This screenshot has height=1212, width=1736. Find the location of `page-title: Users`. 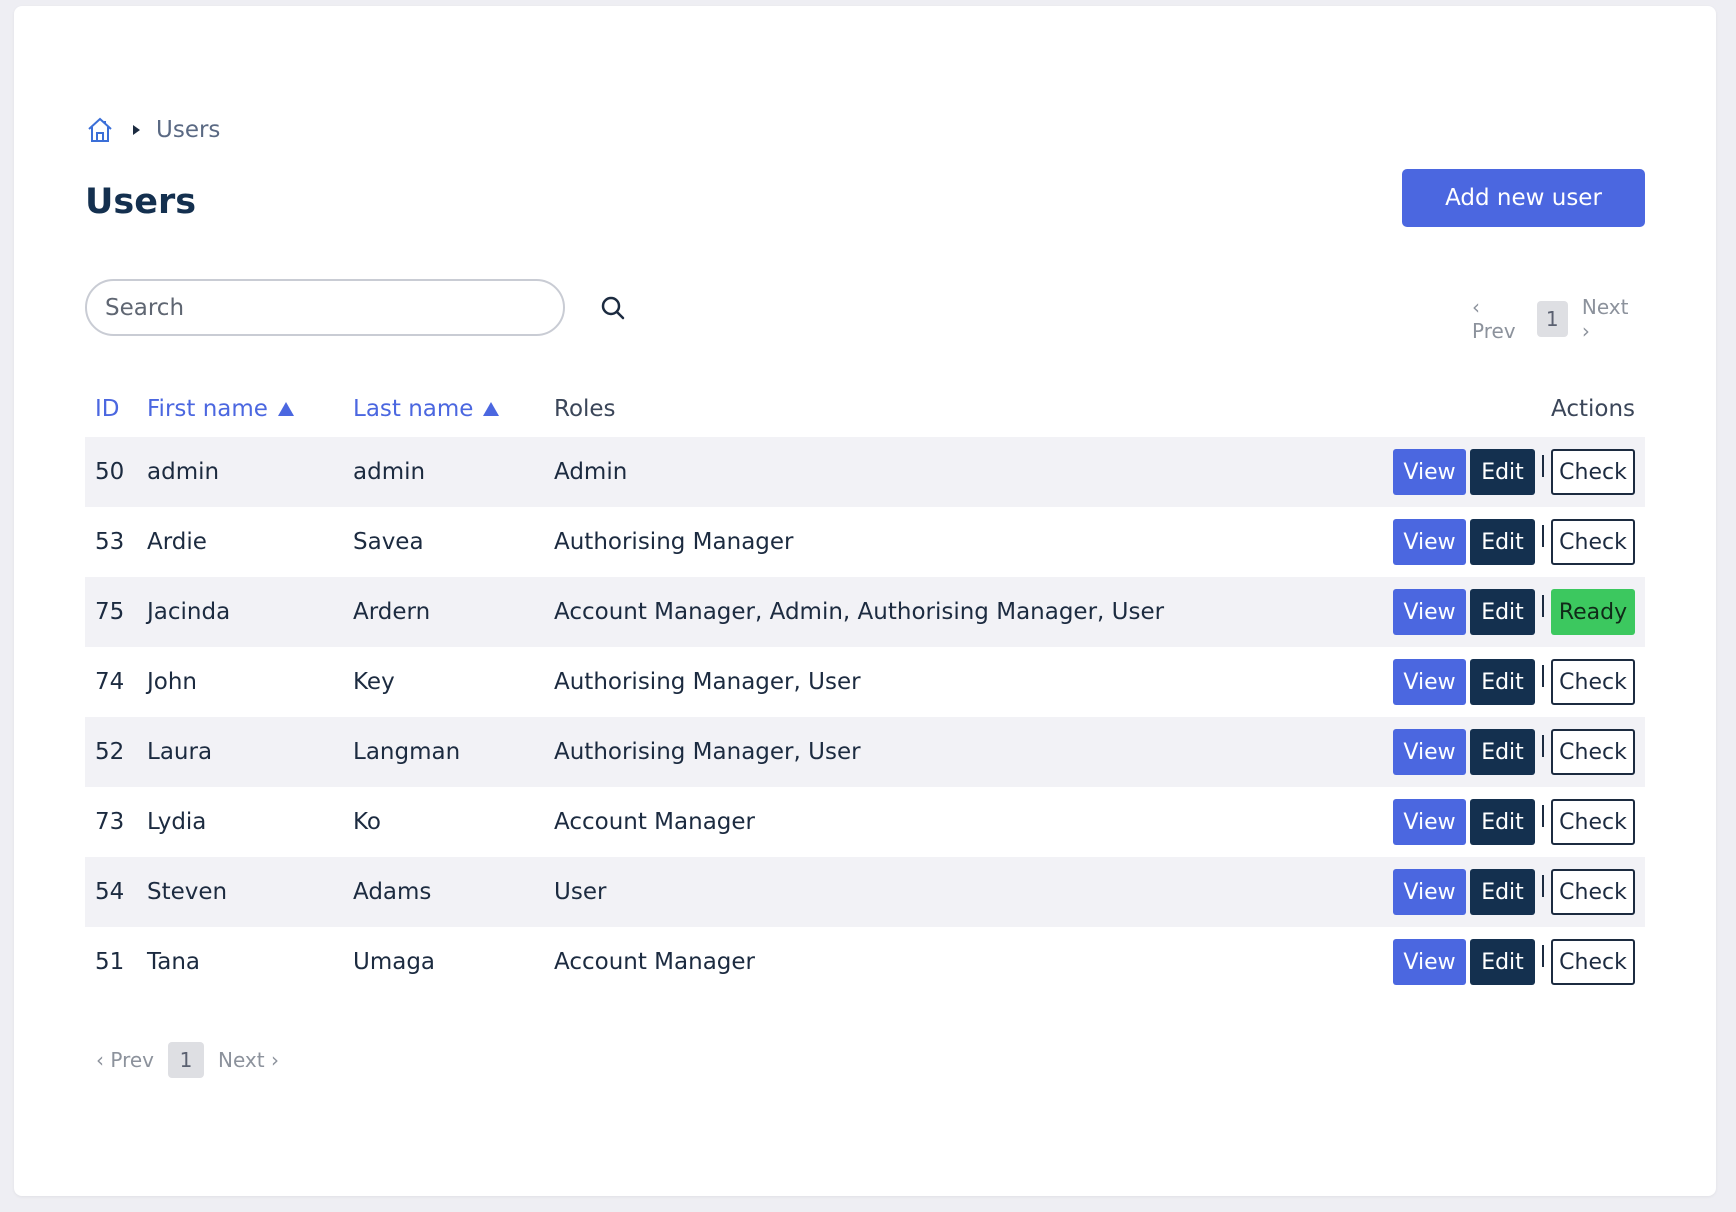

page-title: Users is located at coordinates (141, 202).